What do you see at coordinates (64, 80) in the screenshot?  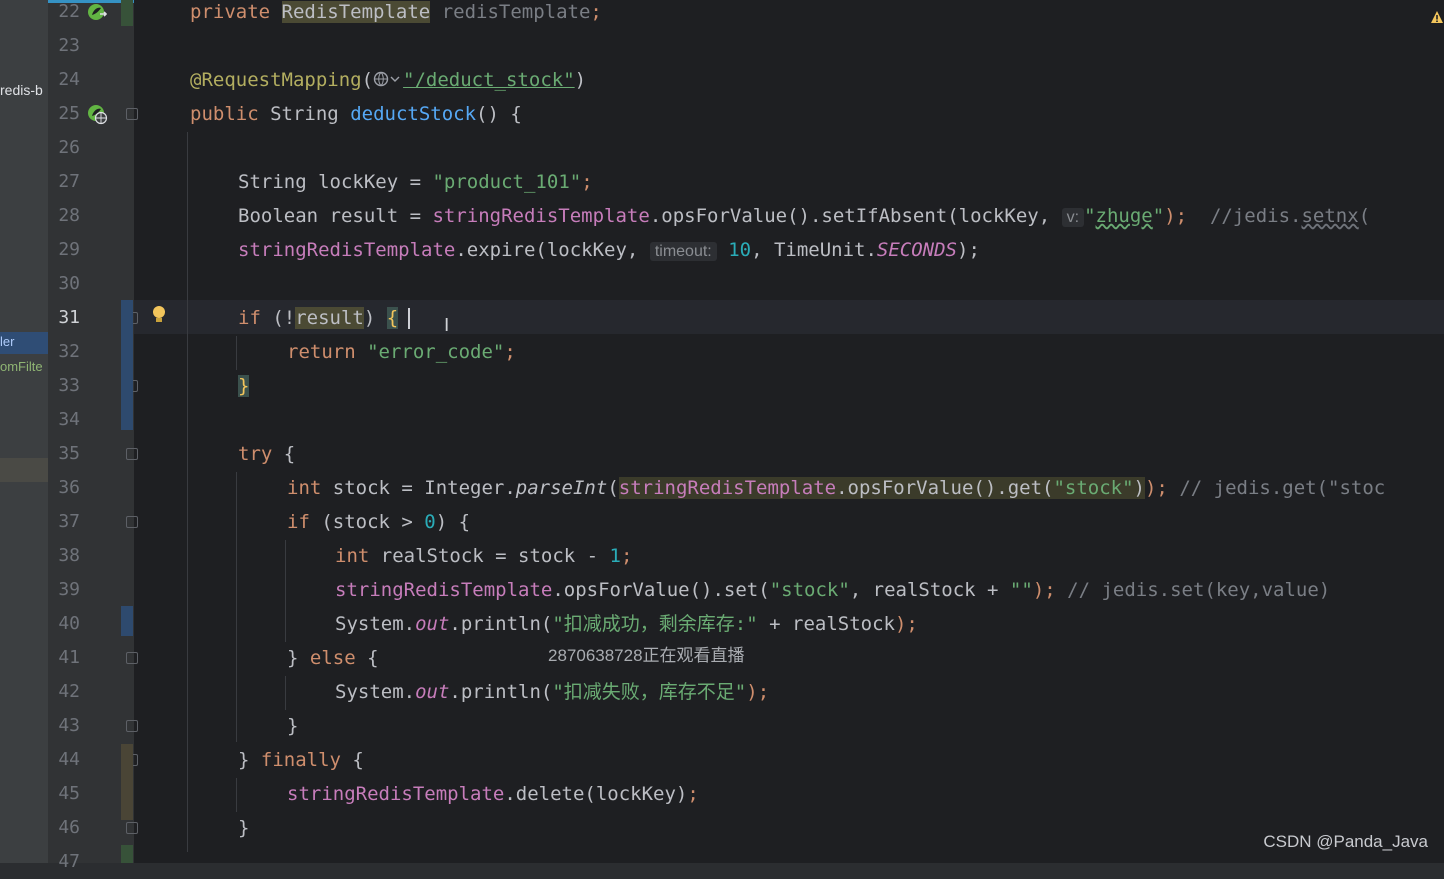 I see `line-number: 24` at bounding box center [64, 80].